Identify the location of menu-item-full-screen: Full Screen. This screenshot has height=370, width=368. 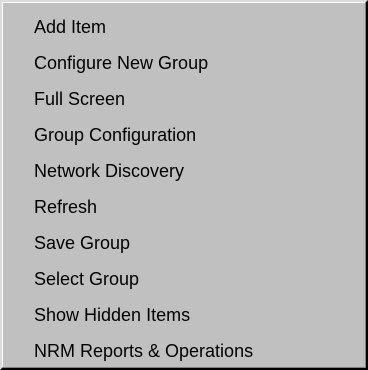
(184, 99).